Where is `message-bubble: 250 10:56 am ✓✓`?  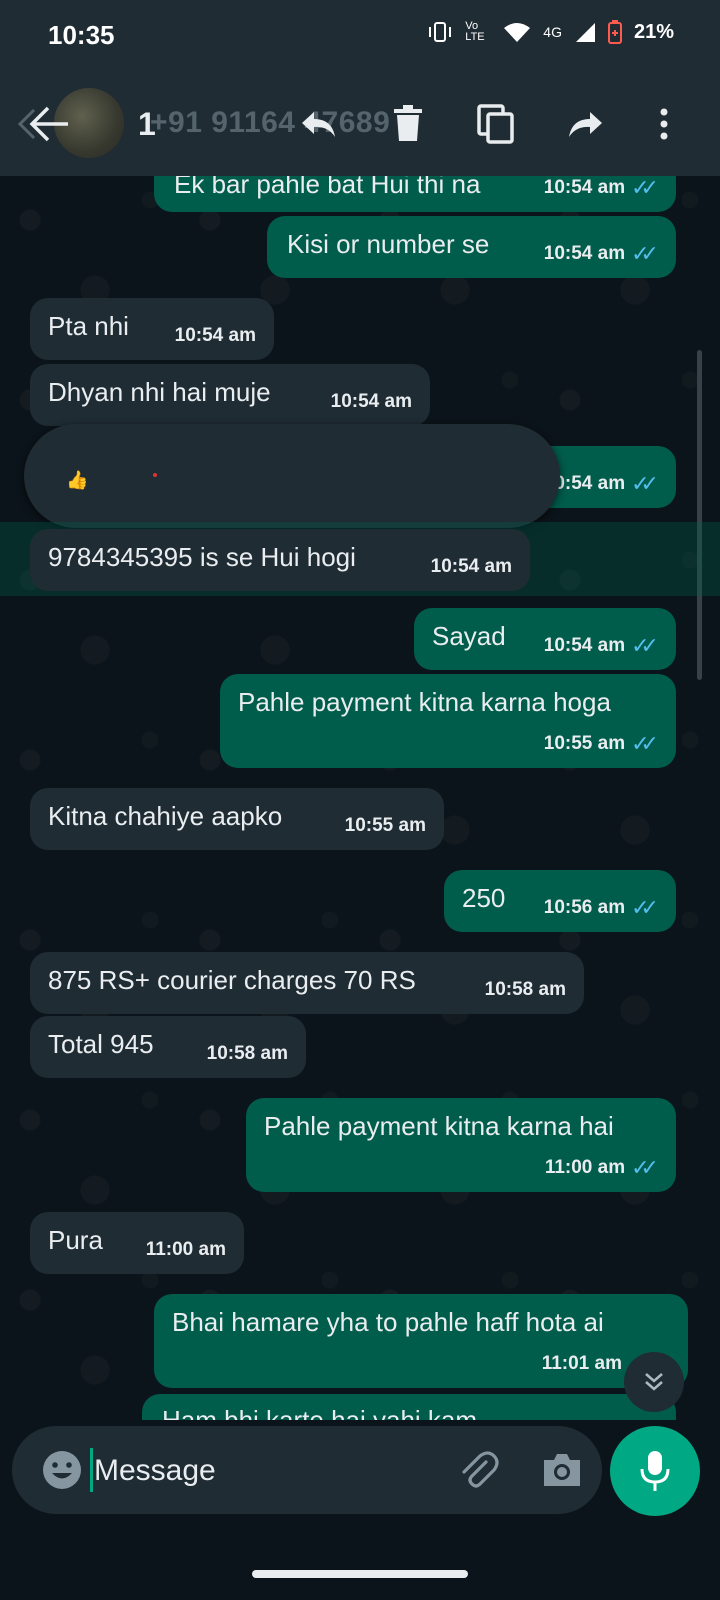
message-bubble: 250 10:56 am ✓✓ is located at coordinates (560, 901).